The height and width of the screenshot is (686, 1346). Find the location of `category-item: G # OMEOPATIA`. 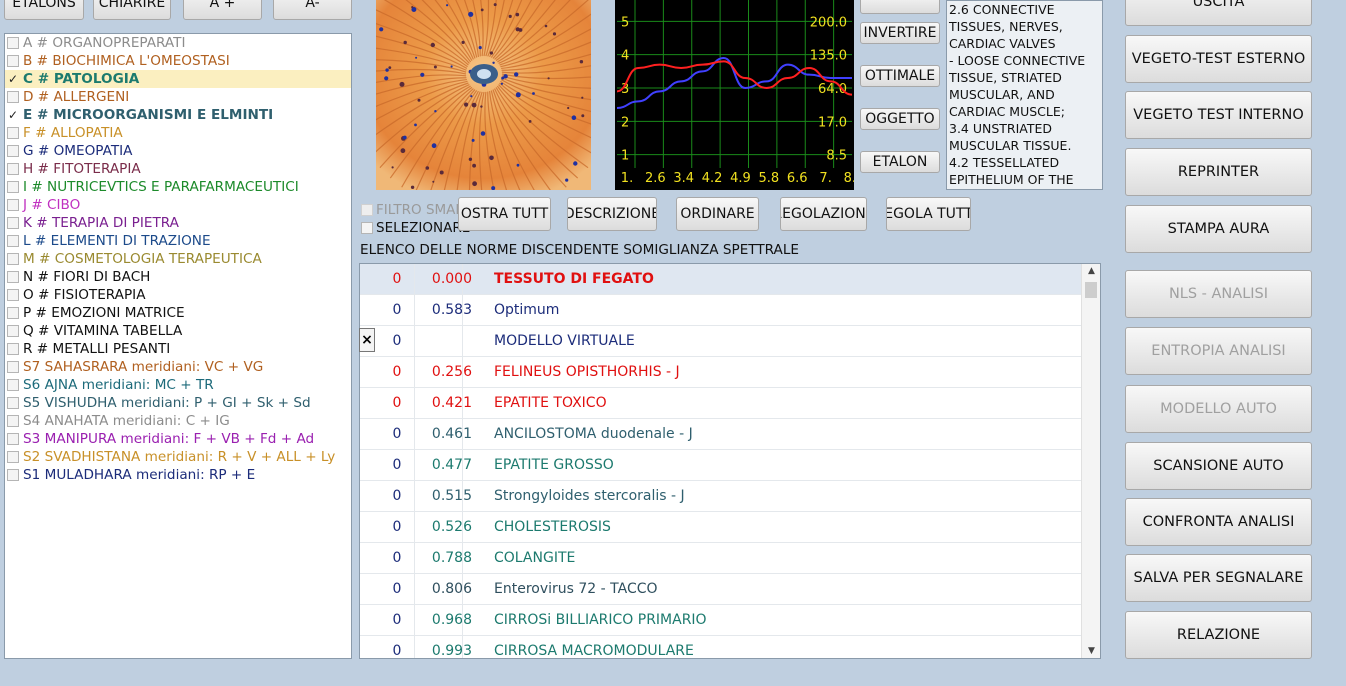

category-item: G # OMEOPATIA is located at coordinates (178, 151).